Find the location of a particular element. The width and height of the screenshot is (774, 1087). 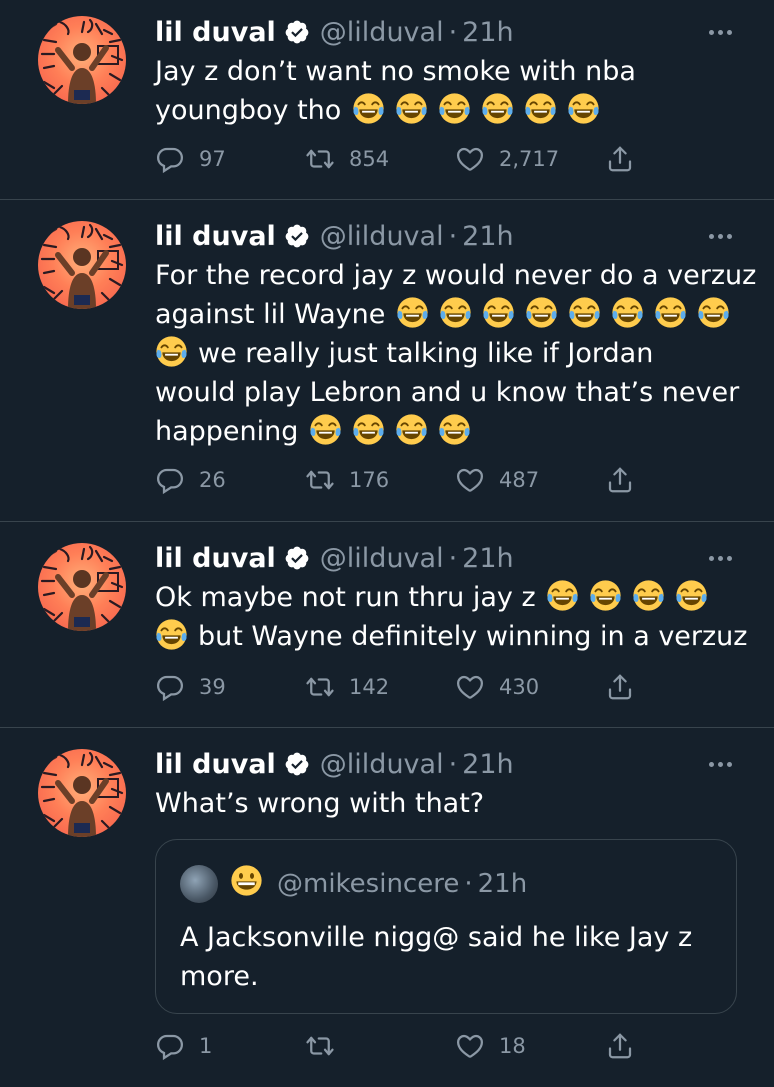

like-button: 430 is located at coordinates (497, 687).